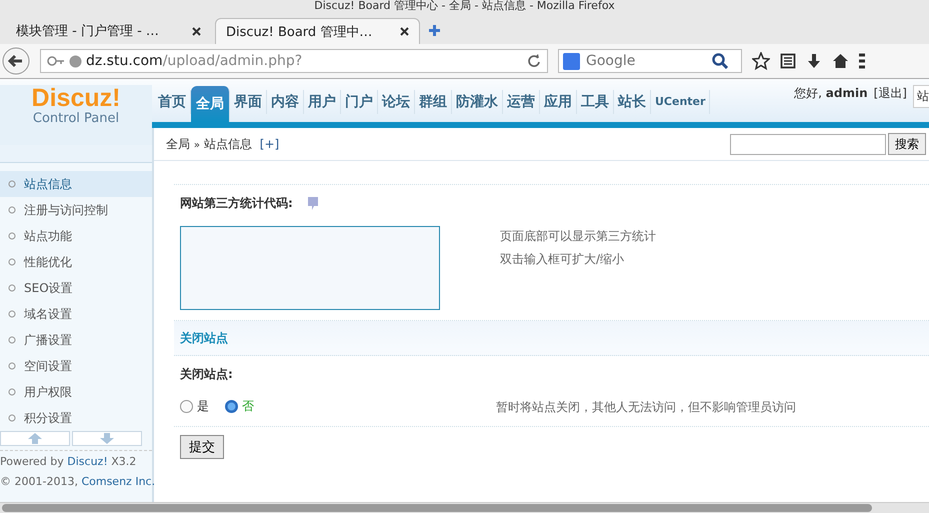  I want to click on breadcrumb: 全局 » 站点信息, so click(209, 144).